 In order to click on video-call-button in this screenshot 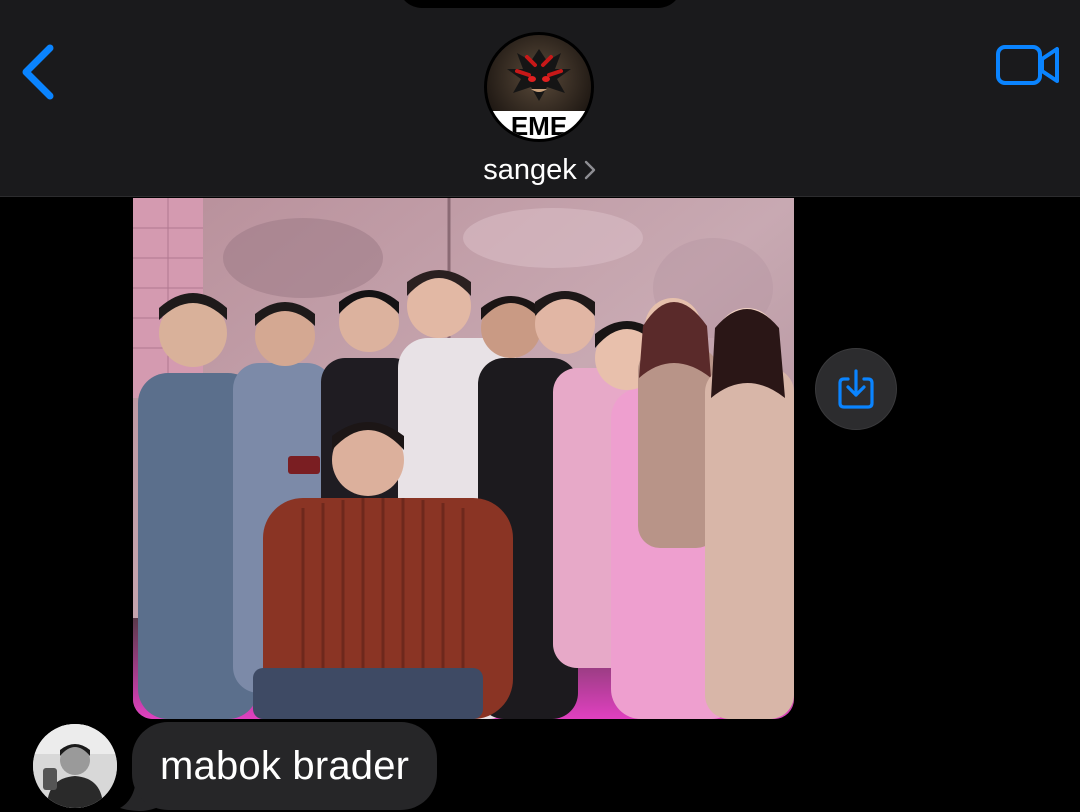, I will do `click(1028, 65)`.